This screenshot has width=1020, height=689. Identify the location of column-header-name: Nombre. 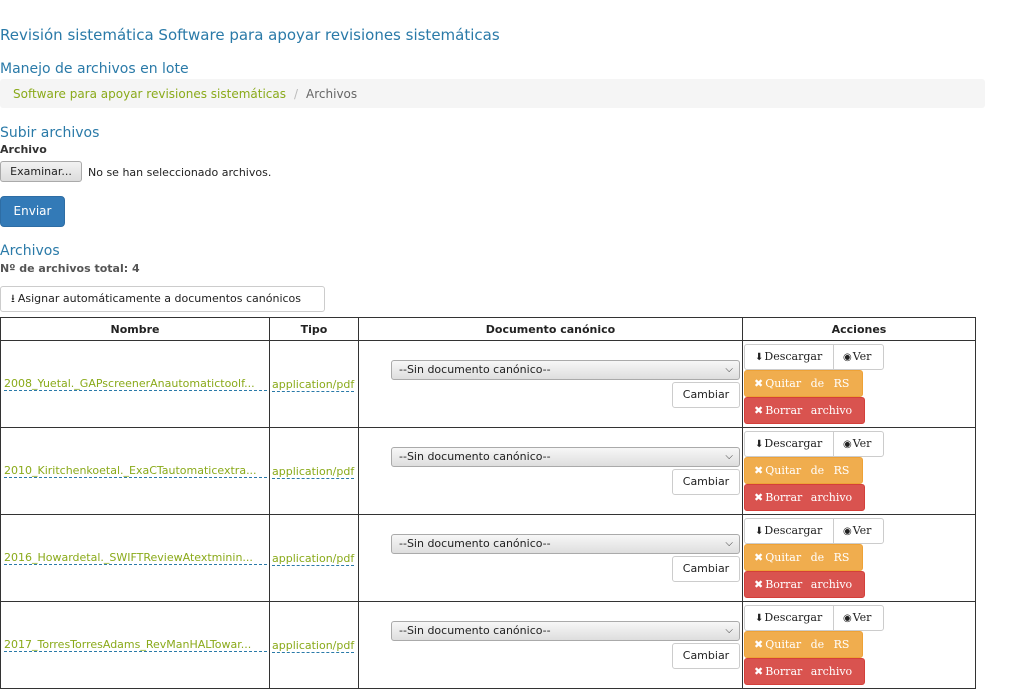
(135, 329).